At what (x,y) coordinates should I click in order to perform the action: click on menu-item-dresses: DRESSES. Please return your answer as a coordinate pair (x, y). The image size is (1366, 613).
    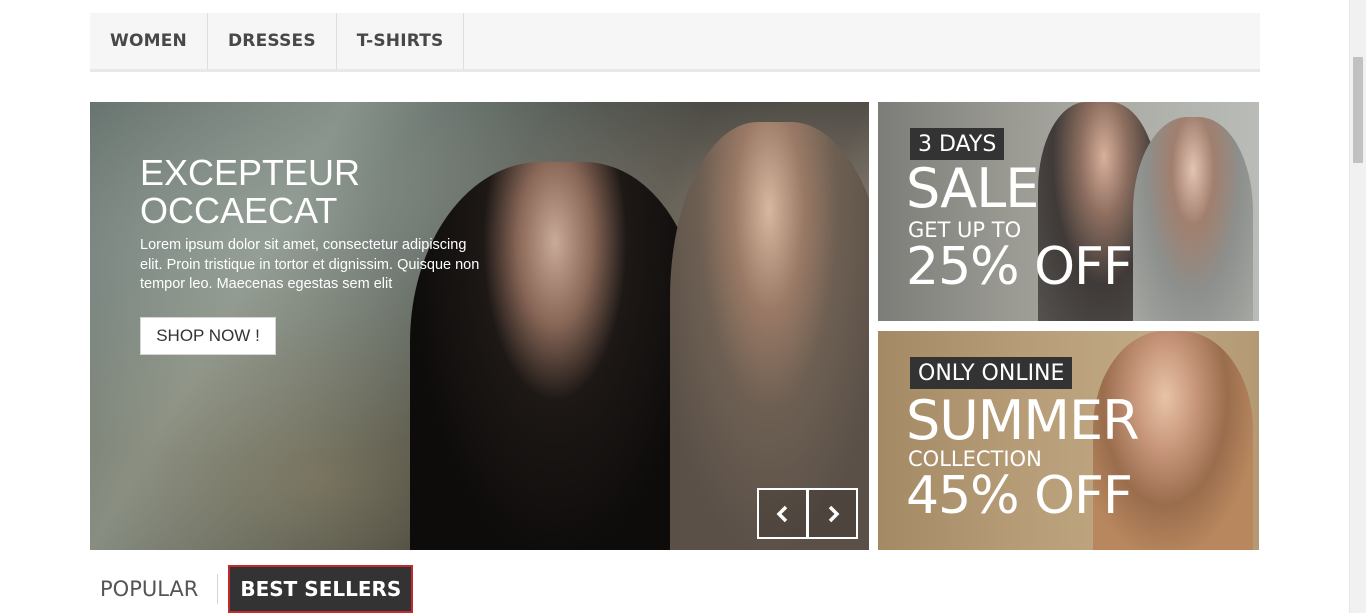
    Looking at the image, I should click on (272, 41).